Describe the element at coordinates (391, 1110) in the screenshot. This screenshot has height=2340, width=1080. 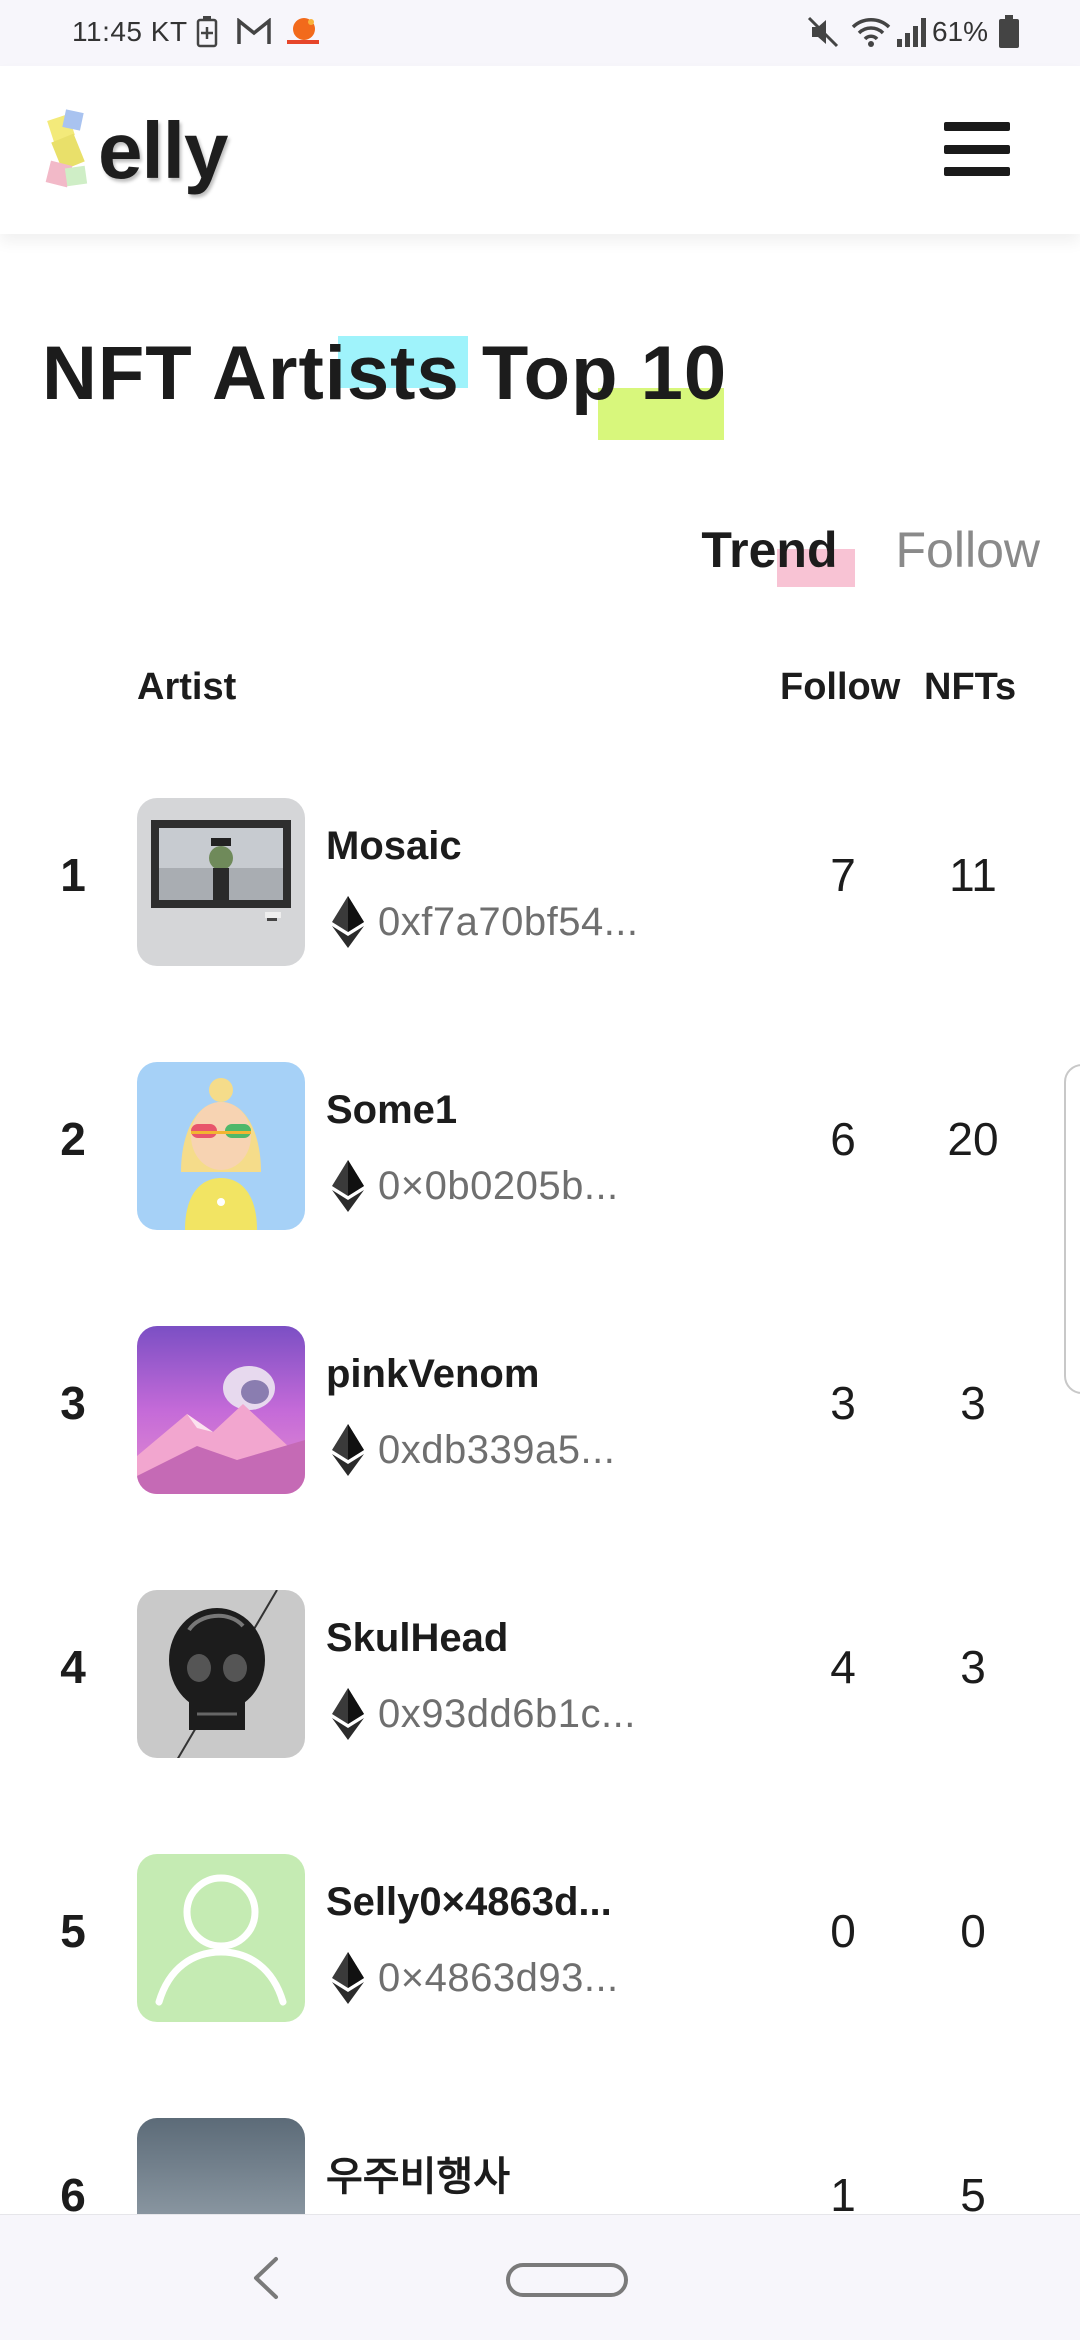
I see `artist-name: Some1` at that location.